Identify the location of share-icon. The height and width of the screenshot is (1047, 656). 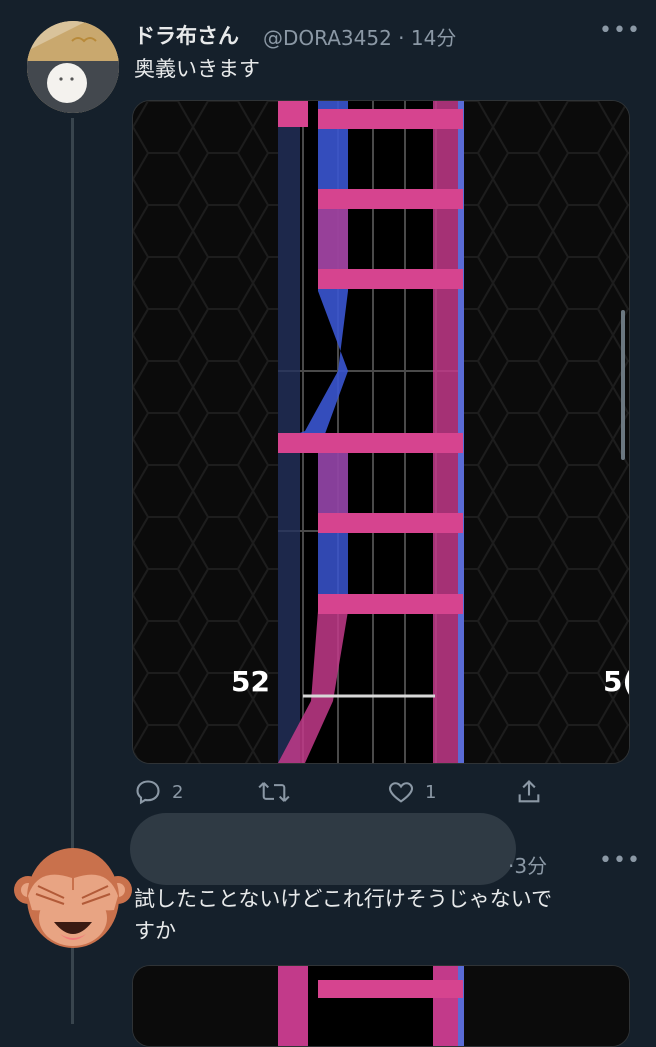
(529, 791).